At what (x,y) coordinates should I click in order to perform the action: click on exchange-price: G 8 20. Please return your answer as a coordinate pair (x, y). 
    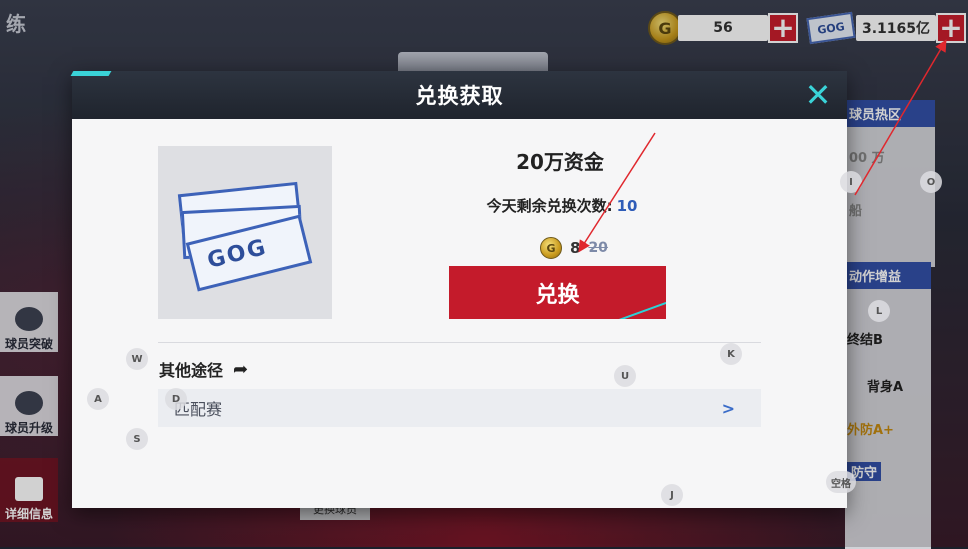
    Looking at the image, I should click on (574, 248).